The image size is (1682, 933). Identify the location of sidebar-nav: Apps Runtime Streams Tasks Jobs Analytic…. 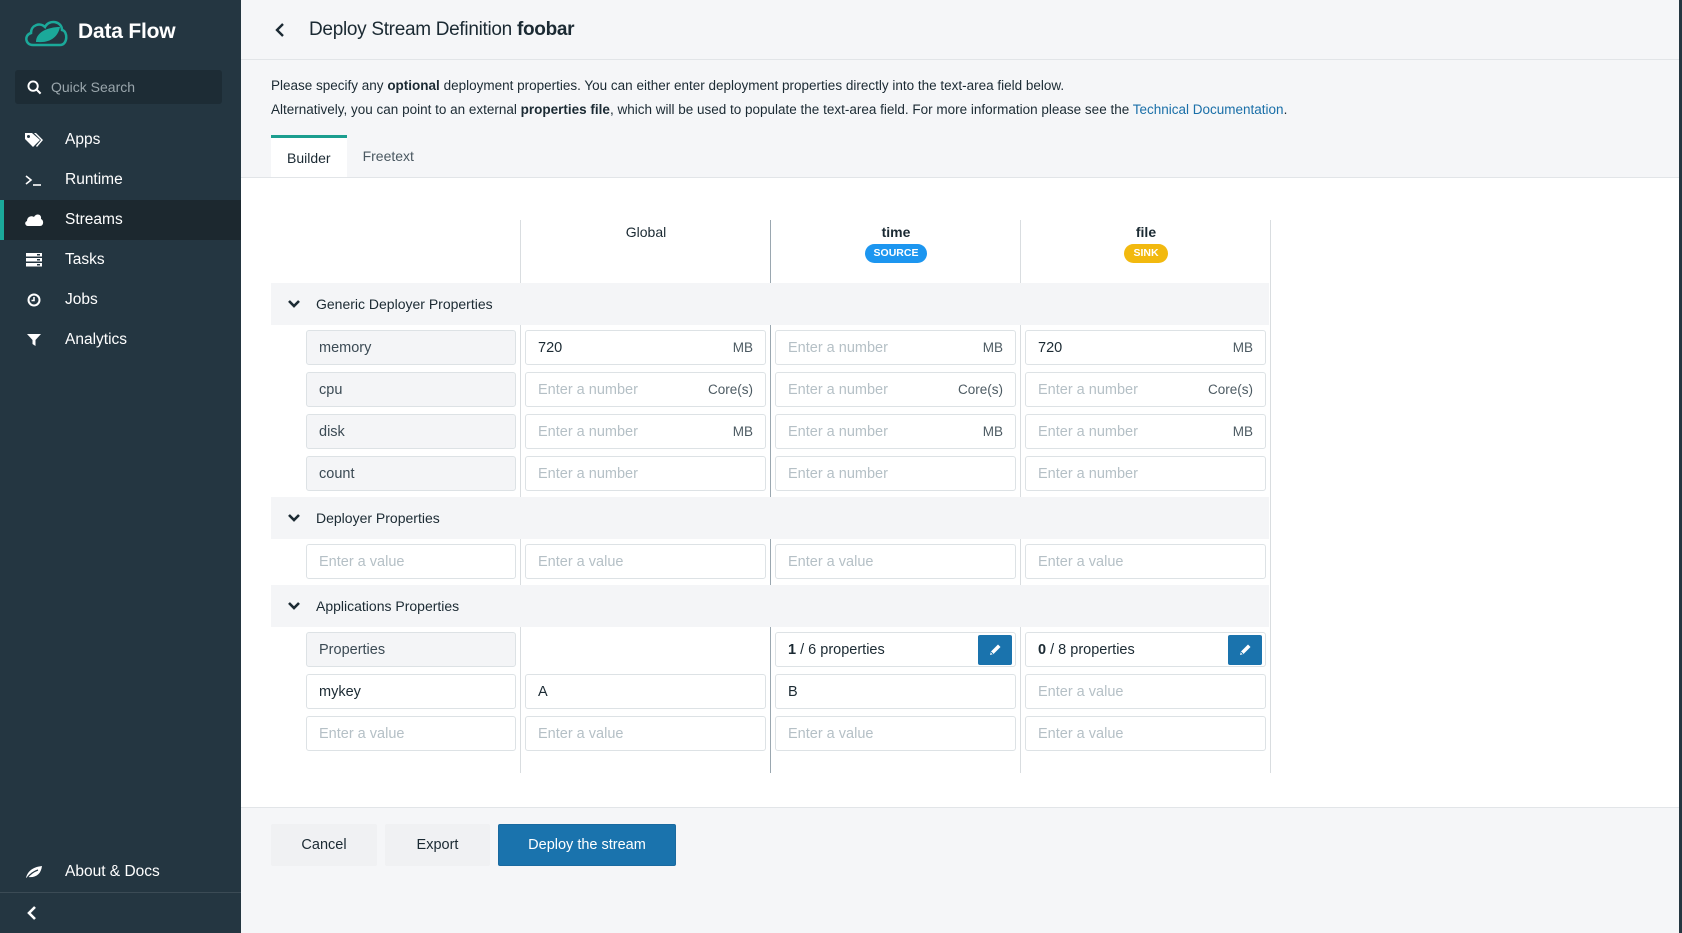
(120, 240).